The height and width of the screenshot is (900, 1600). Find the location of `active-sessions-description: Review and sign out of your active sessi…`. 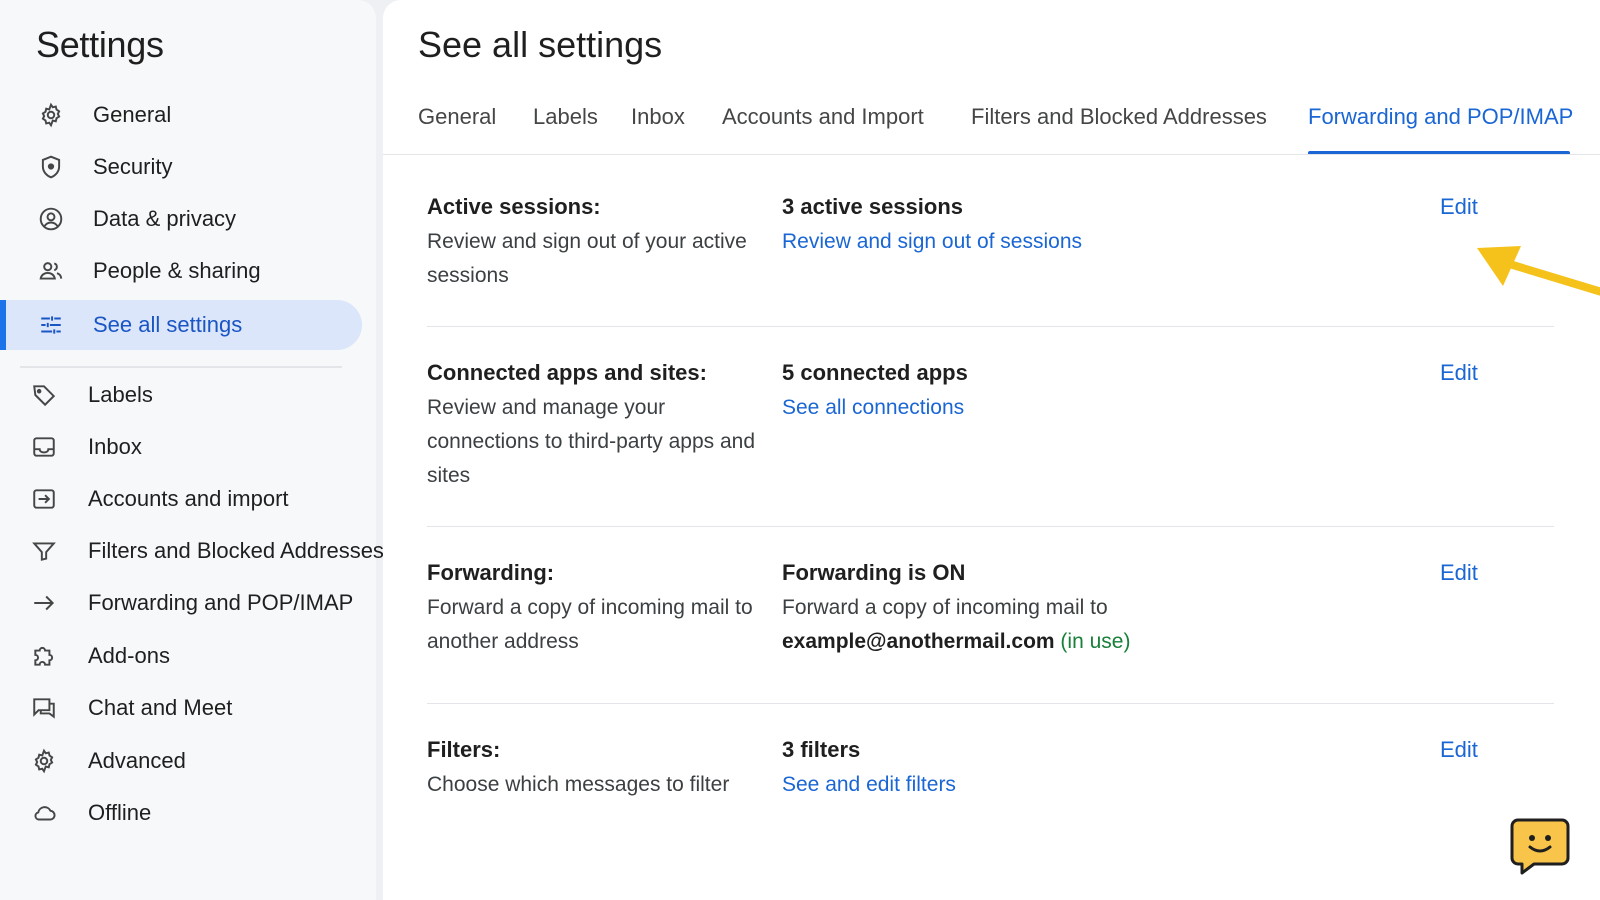

active-sessions-description: Review and sign out of your active sessi… is located at coordinates (587, 258).